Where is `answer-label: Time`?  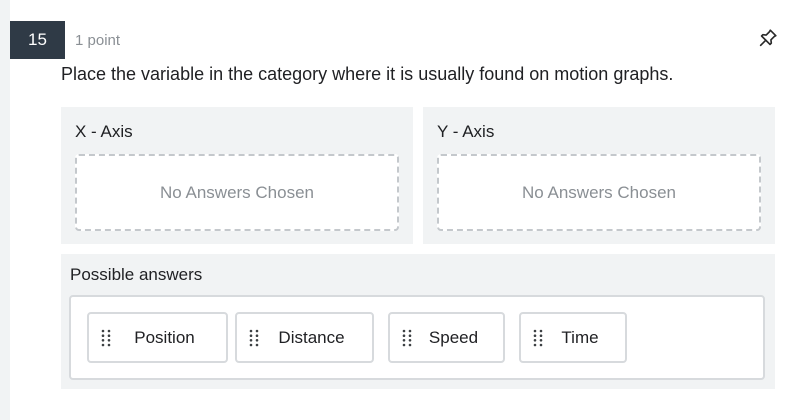
answer-label: Time is located at coordinates (580, 337).